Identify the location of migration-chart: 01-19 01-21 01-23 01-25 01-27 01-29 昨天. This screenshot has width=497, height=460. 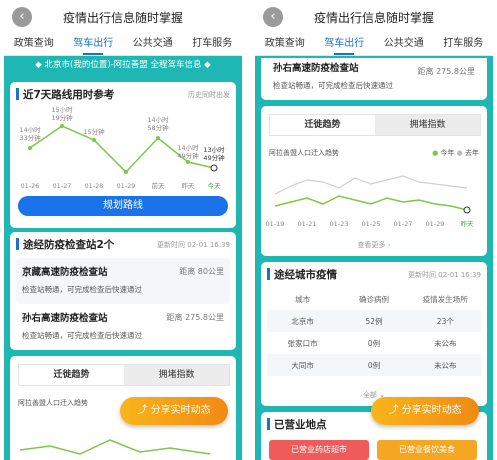
(370, 201).